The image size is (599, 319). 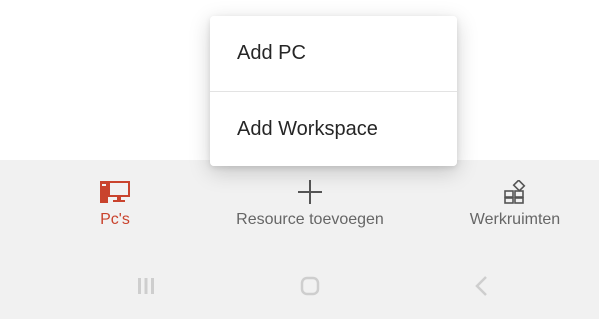 I want to click on nav-item-add-resource: Resource toevoegen, so click(x=310, y=206).